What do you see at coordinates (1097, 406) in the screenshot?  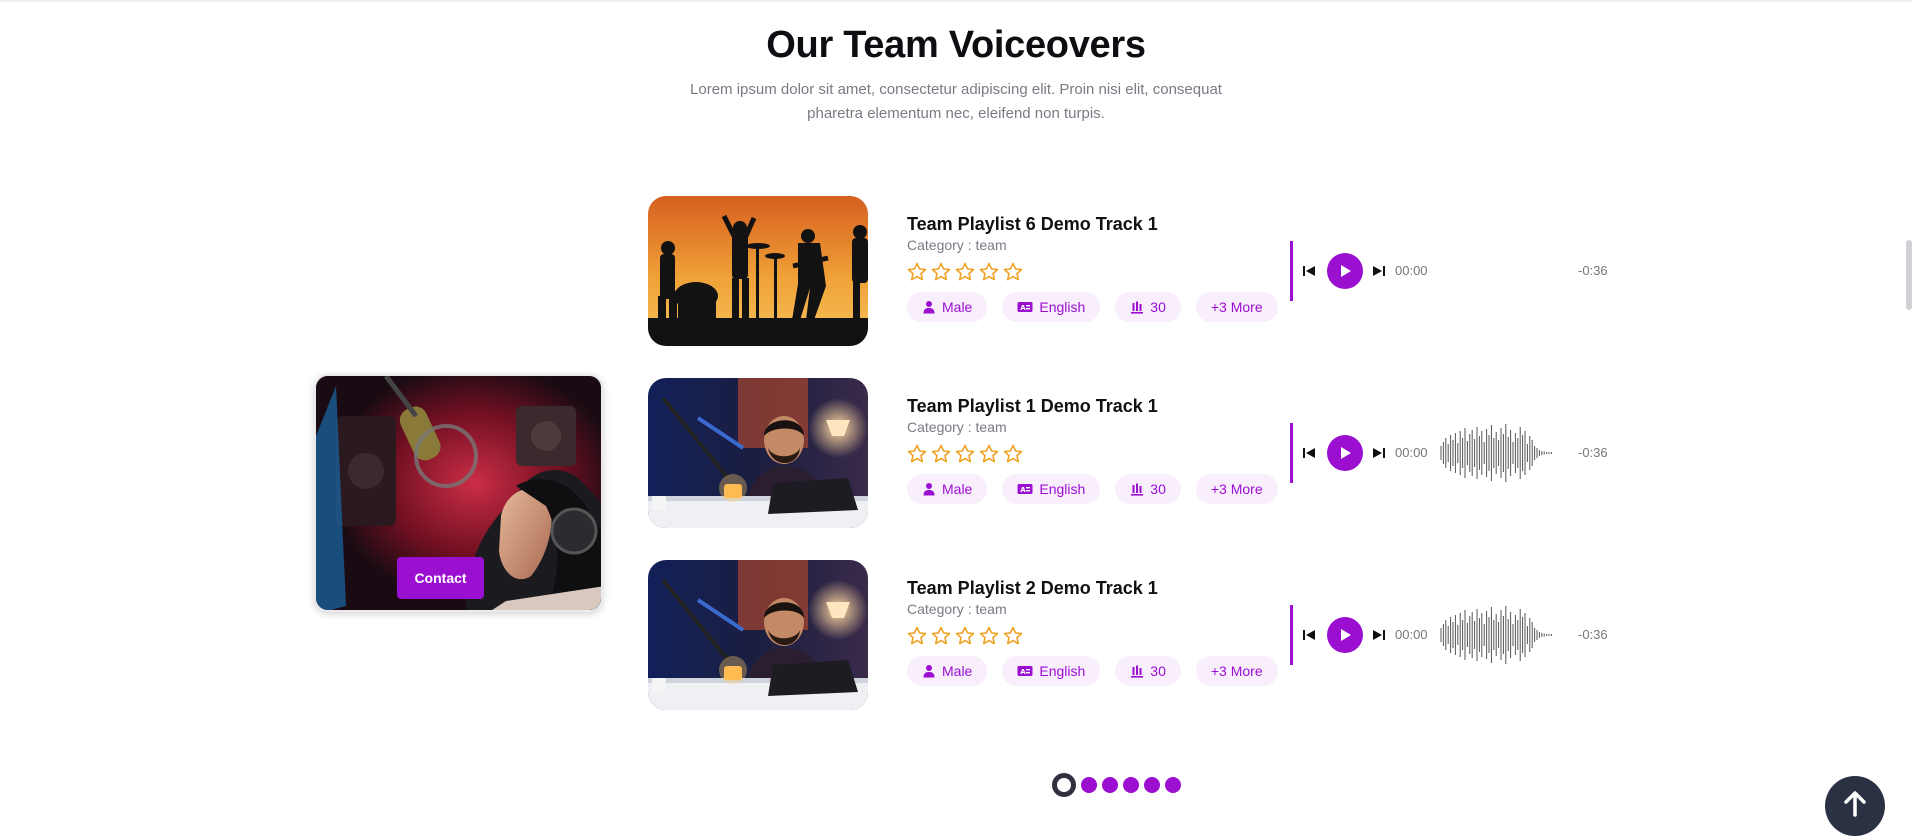 I see `track-title: Team Playlist 1 Demo Track 1` at bounding box center [1097, 406].